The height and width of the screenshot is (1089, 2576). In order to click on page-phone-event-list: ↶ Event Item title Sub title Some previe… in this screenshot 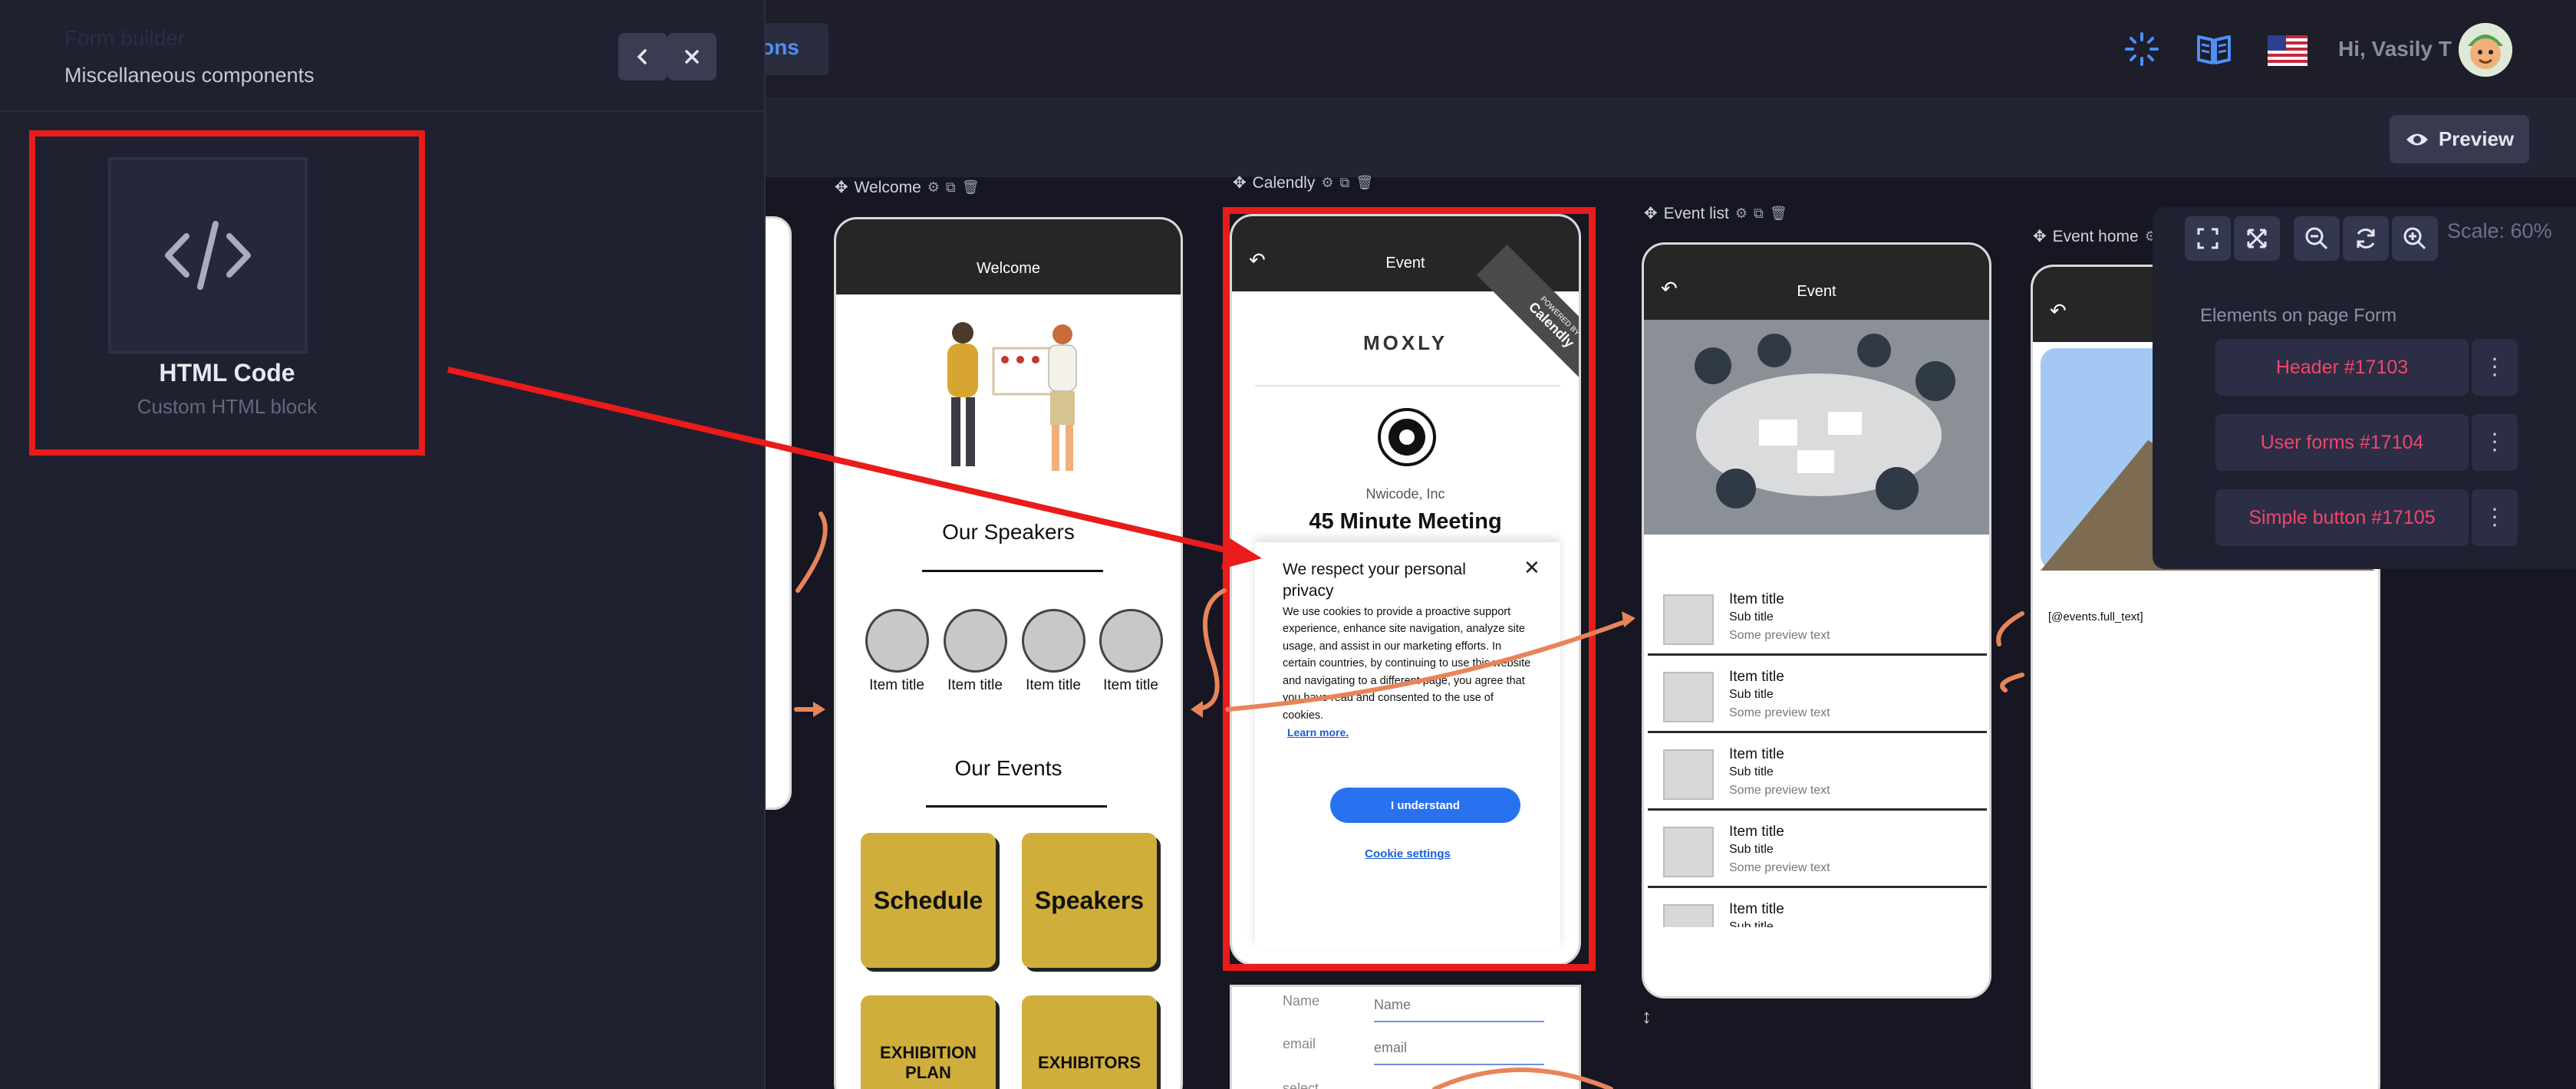, I will do `click(1816, 620)`.